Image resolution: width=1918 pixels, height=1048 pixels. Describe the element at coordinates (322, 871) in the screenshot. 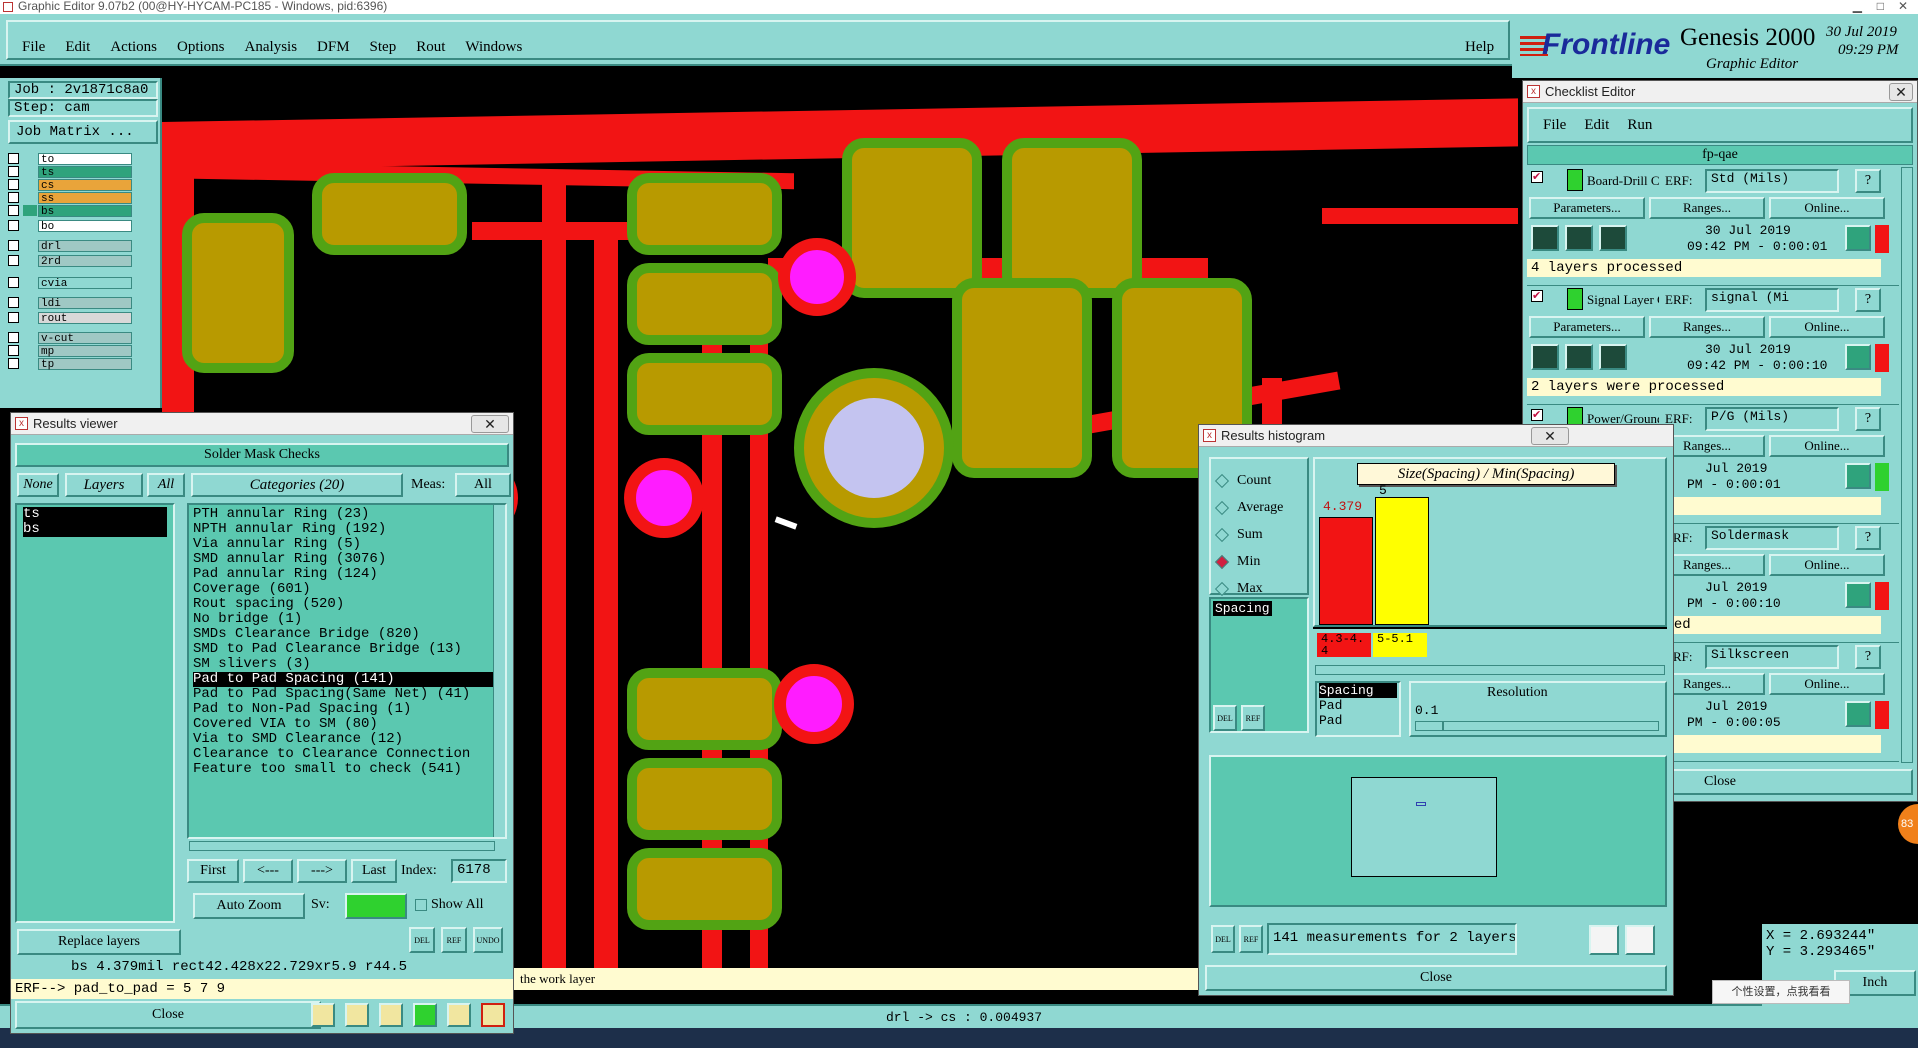

I see `next-button: --->` at that location.